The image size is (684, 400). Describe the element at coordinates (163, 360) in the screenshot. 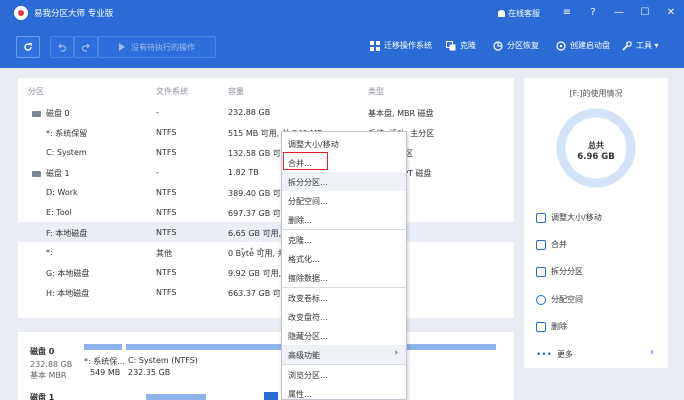

I see `c-partition-name: C: System (NTFS)` at that location.